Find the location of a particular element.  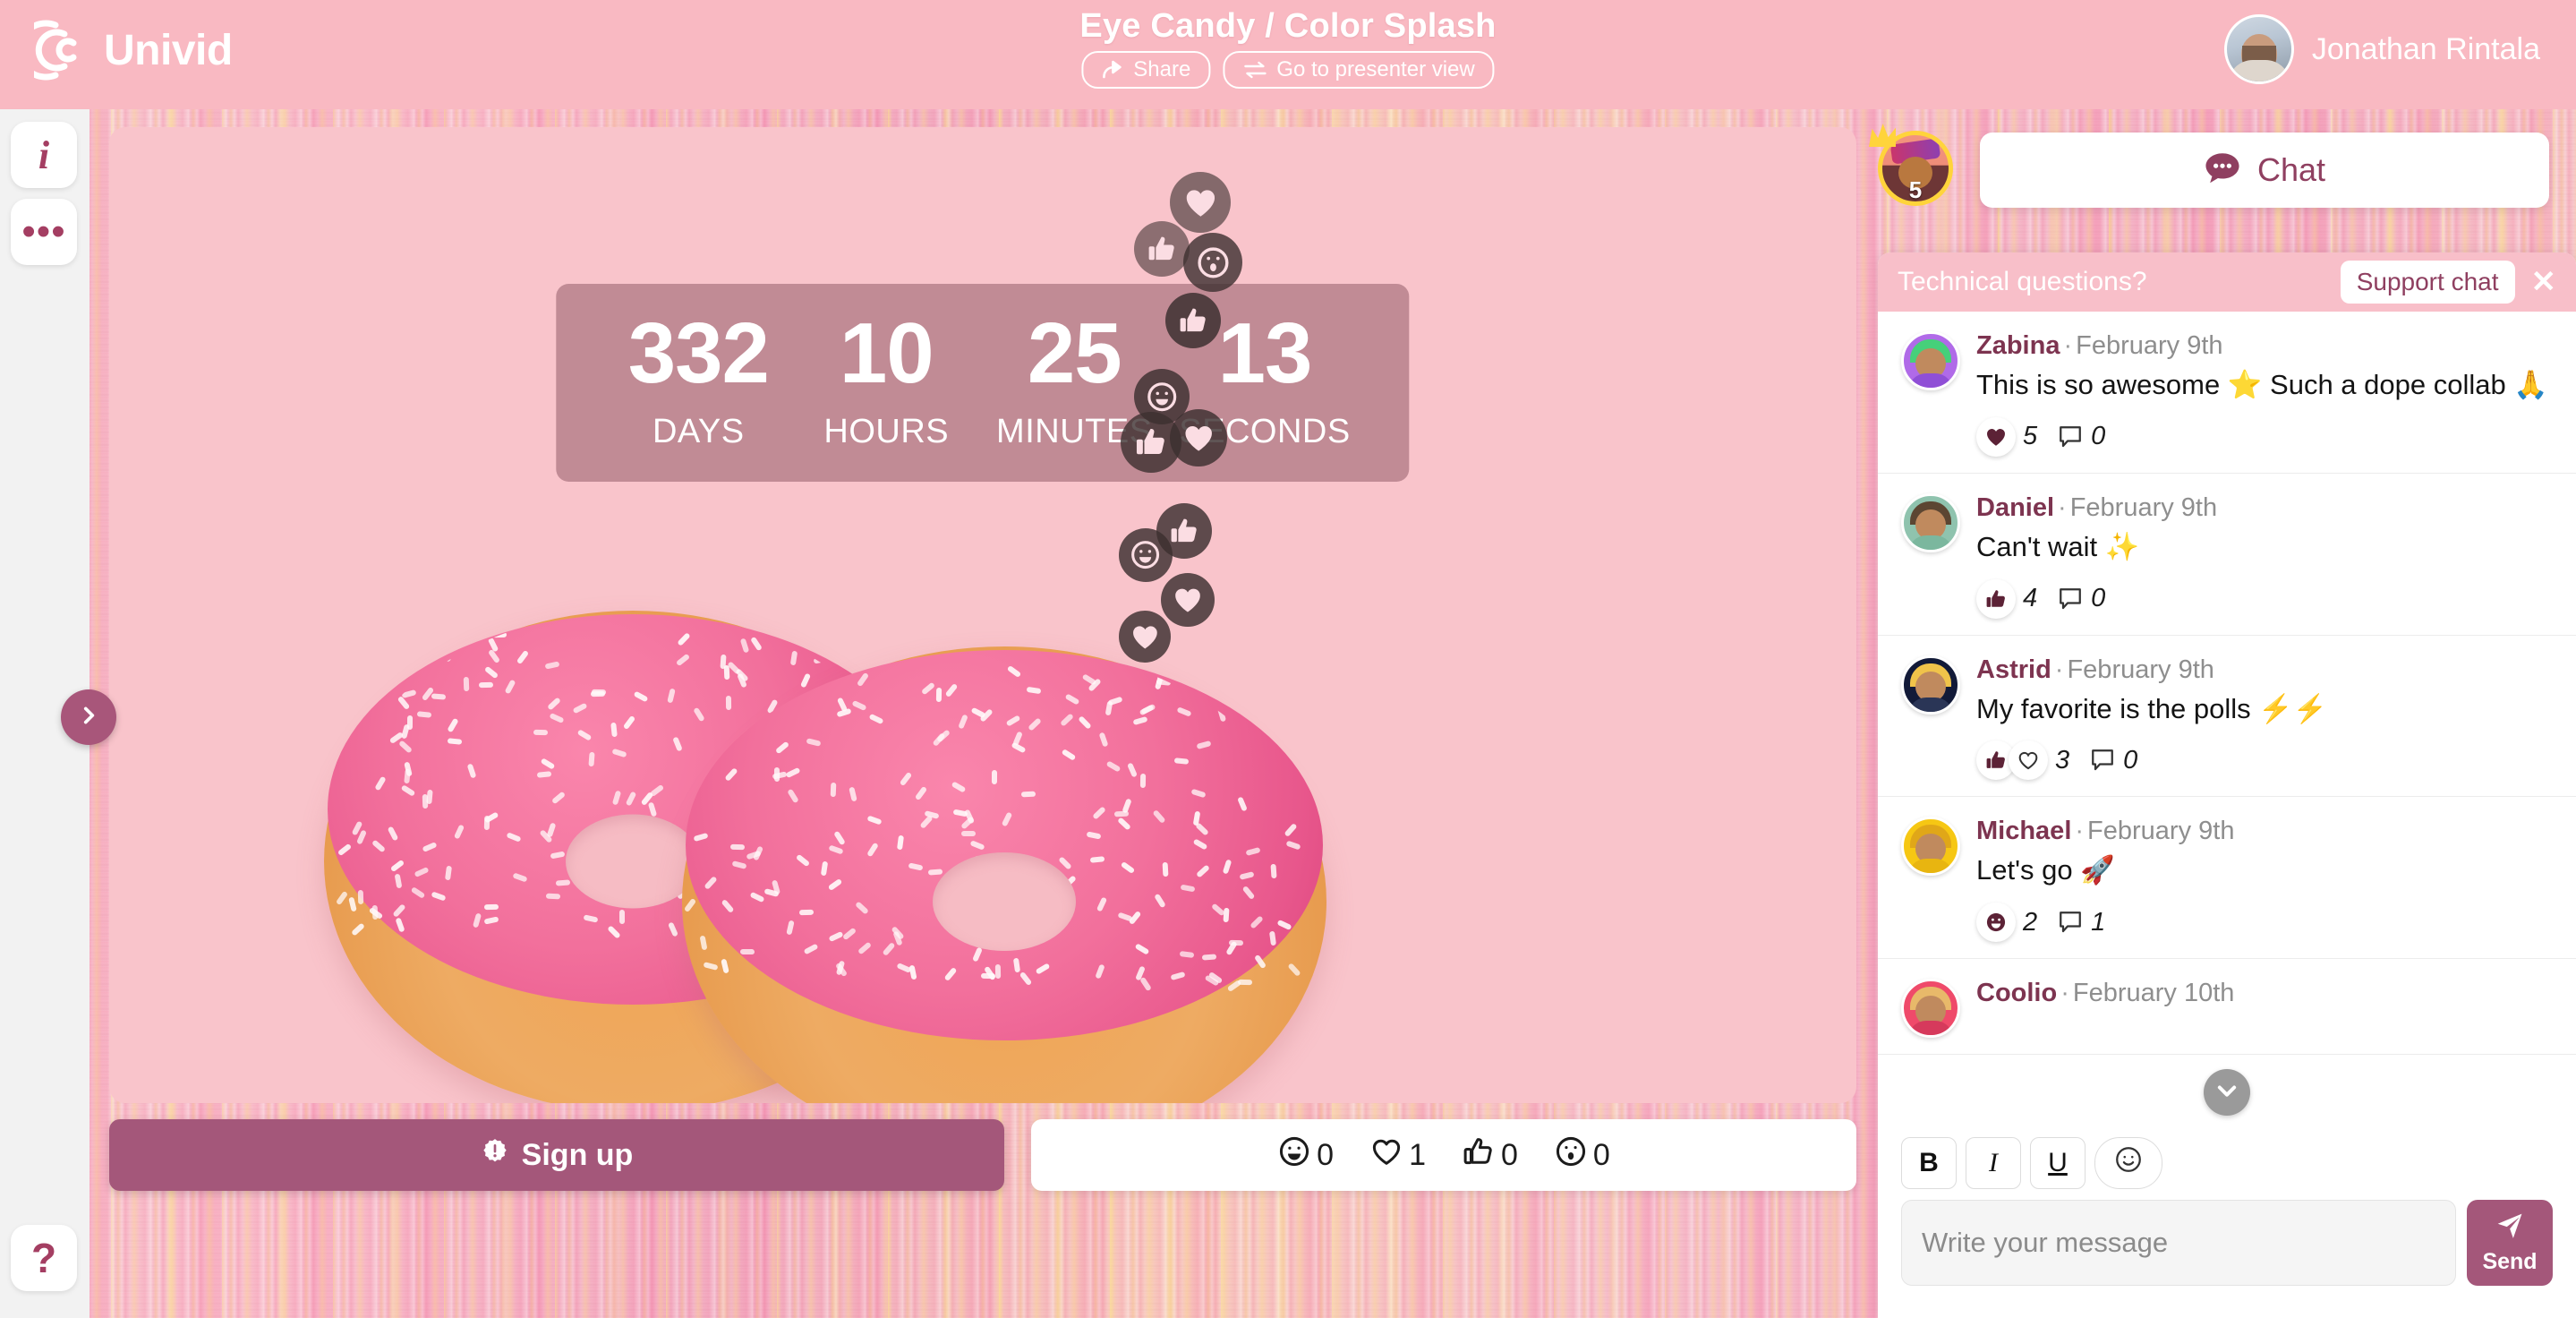

send-label: Send is located at coordinates (2510, 1261).